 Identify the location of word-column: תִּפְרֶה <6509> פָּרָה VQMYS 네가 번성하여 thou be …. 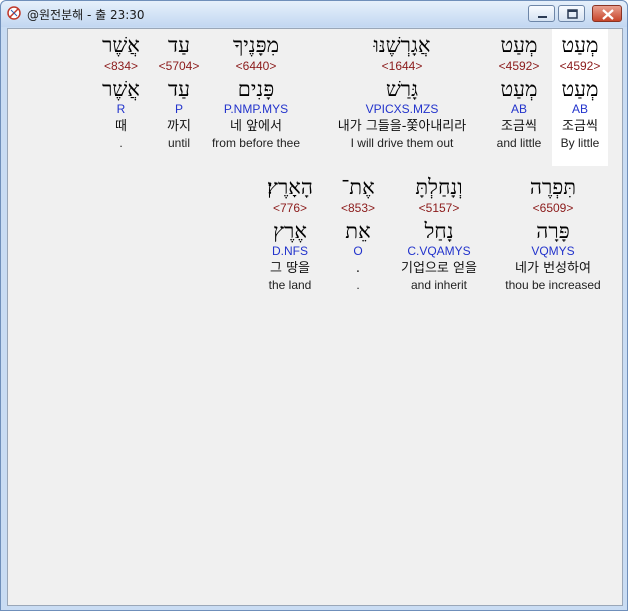
(553, 234).